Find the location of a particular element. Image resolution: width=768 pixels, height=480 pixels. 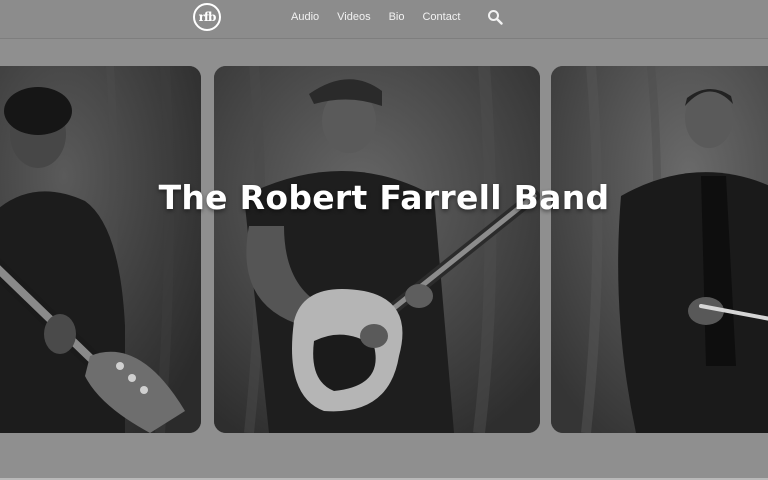

nav-link-contact: Contact is located at coordinates (441, 17).